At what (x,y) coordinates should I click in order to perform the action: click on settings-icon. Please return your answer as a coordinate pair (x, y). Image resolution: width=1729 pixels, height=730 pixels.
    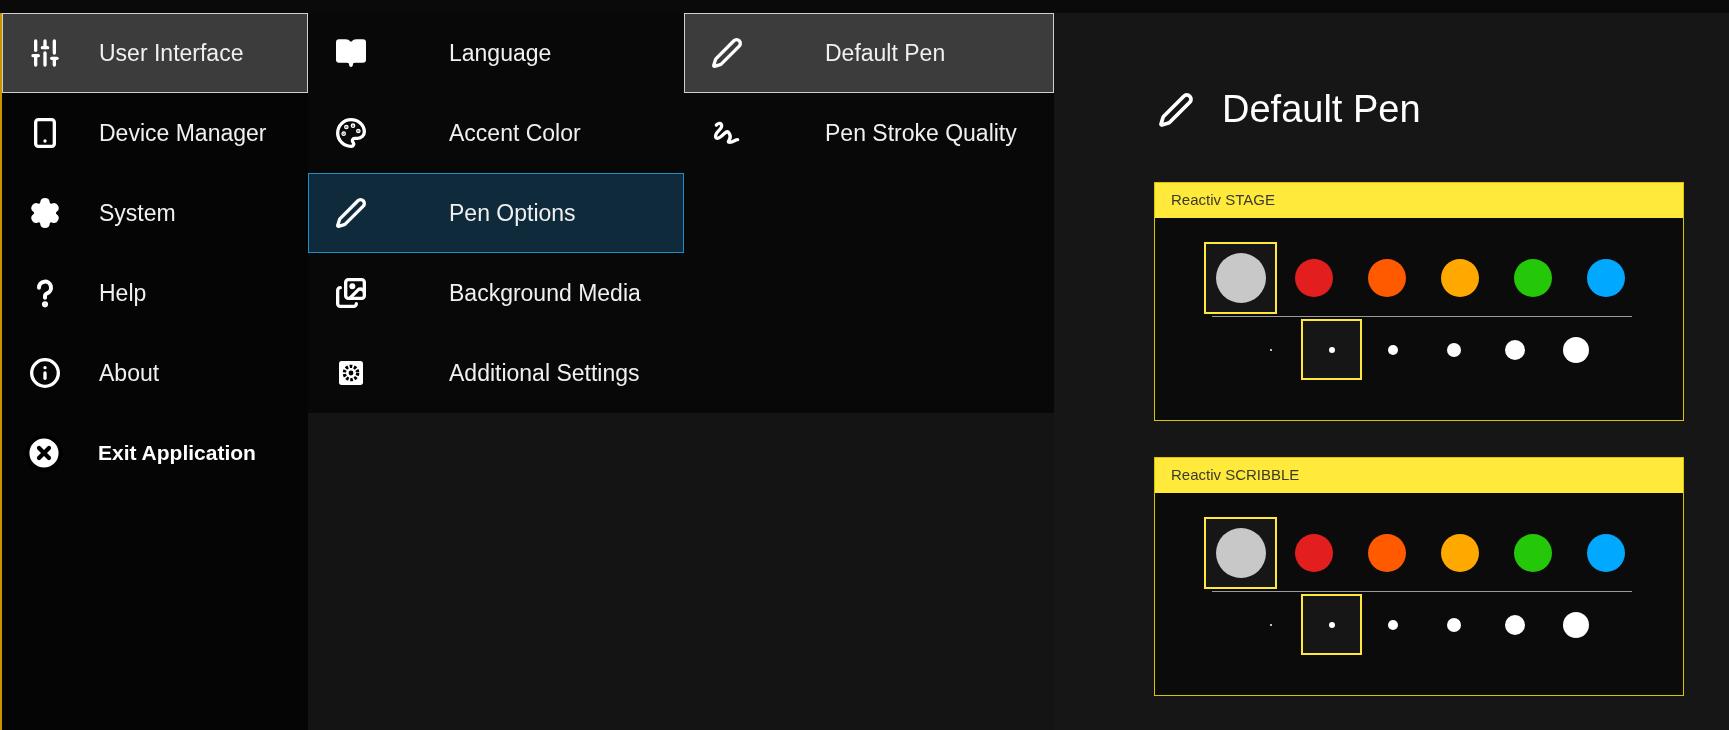
    Looking at the image, I should click on (45, 213).